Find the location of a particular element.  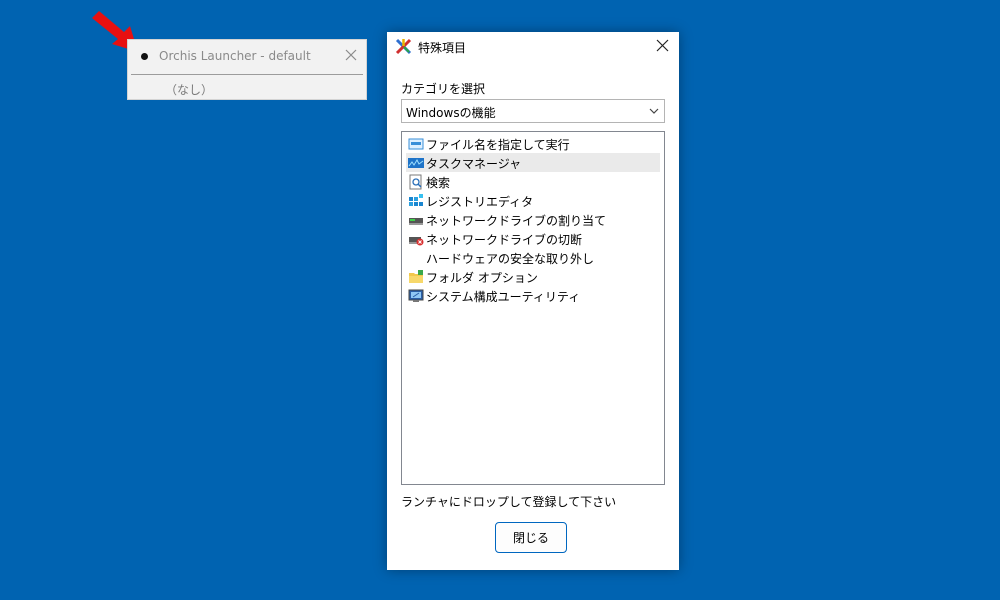

list-item-label: ネットワークドライブの割り当て is located at coordinates (516, 221).